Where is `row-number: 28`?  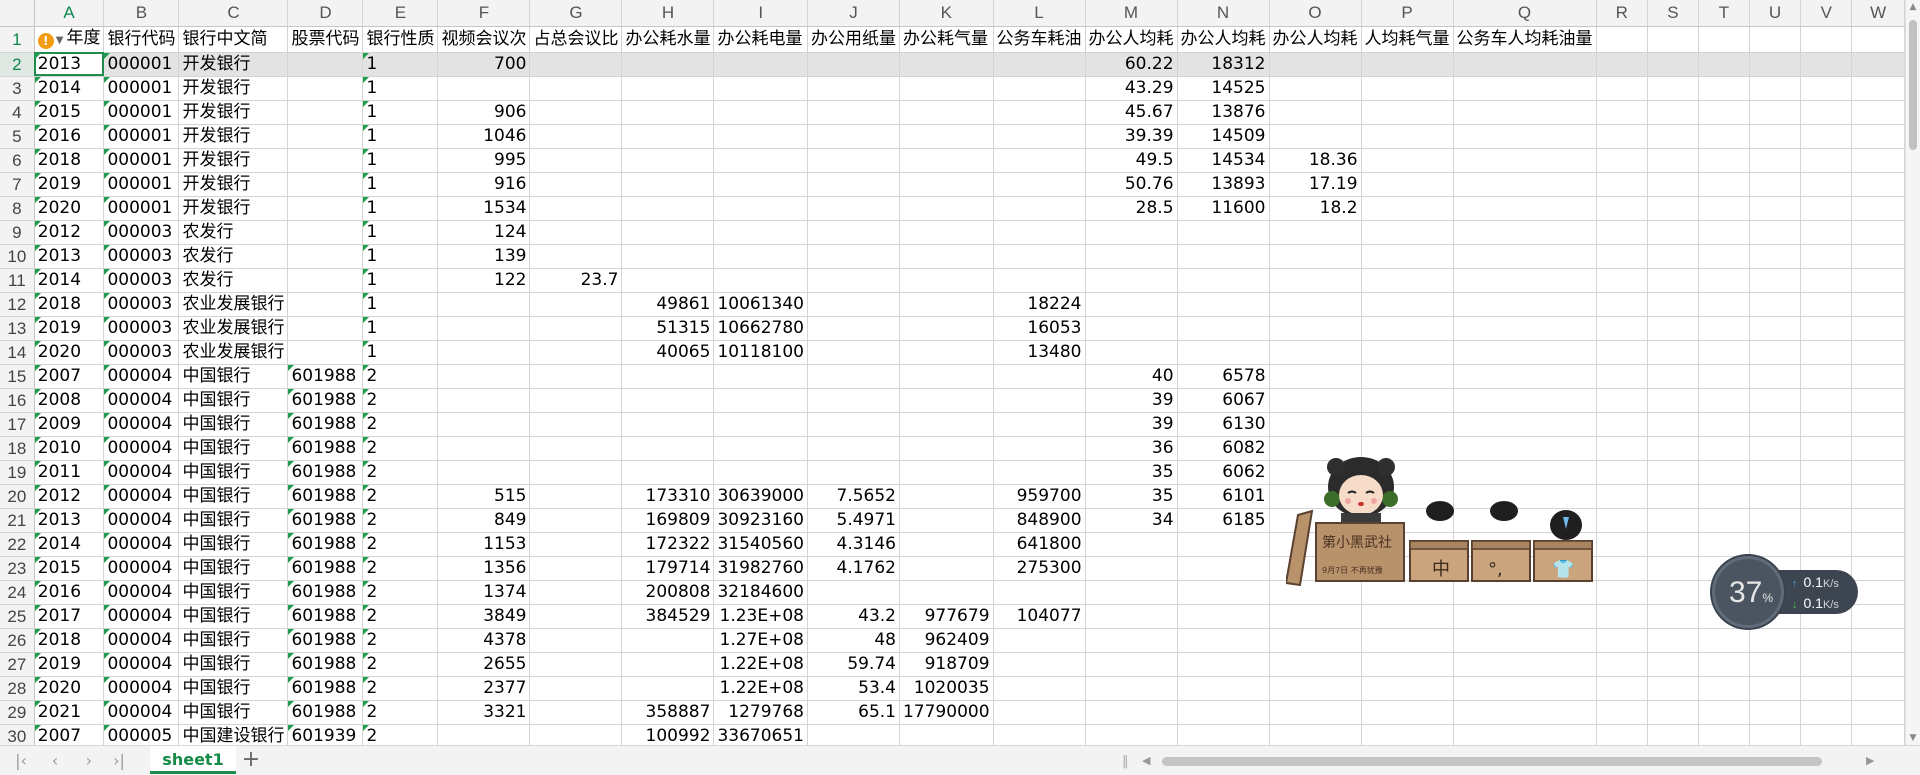
row-number: 28 is located at coordinates (17, 688).